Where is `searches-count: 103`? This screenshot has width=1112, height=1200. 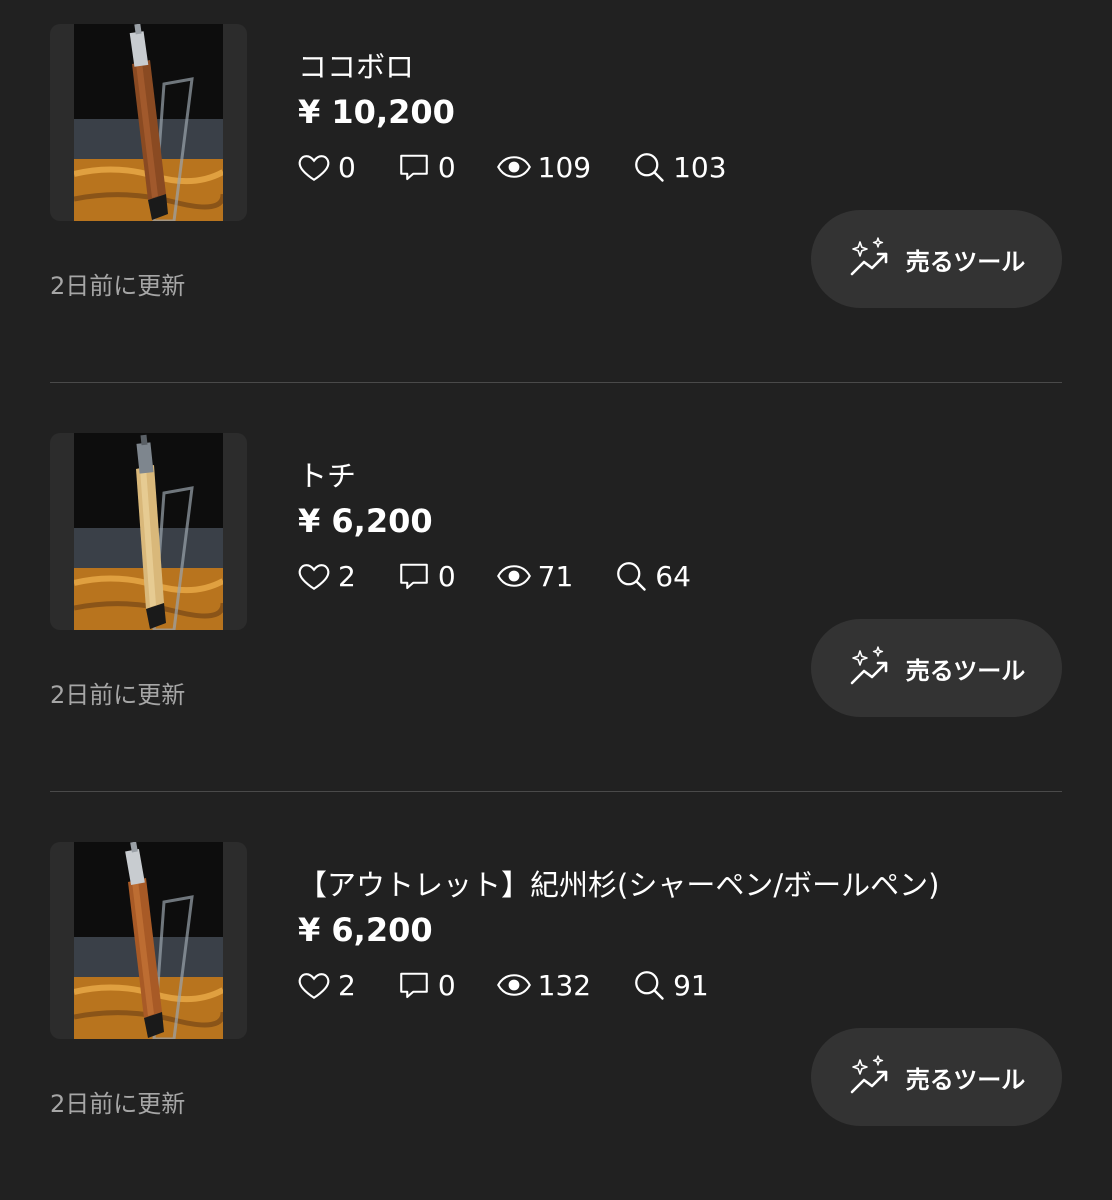 searches-count: 103 is located at coordinates (700, 167).